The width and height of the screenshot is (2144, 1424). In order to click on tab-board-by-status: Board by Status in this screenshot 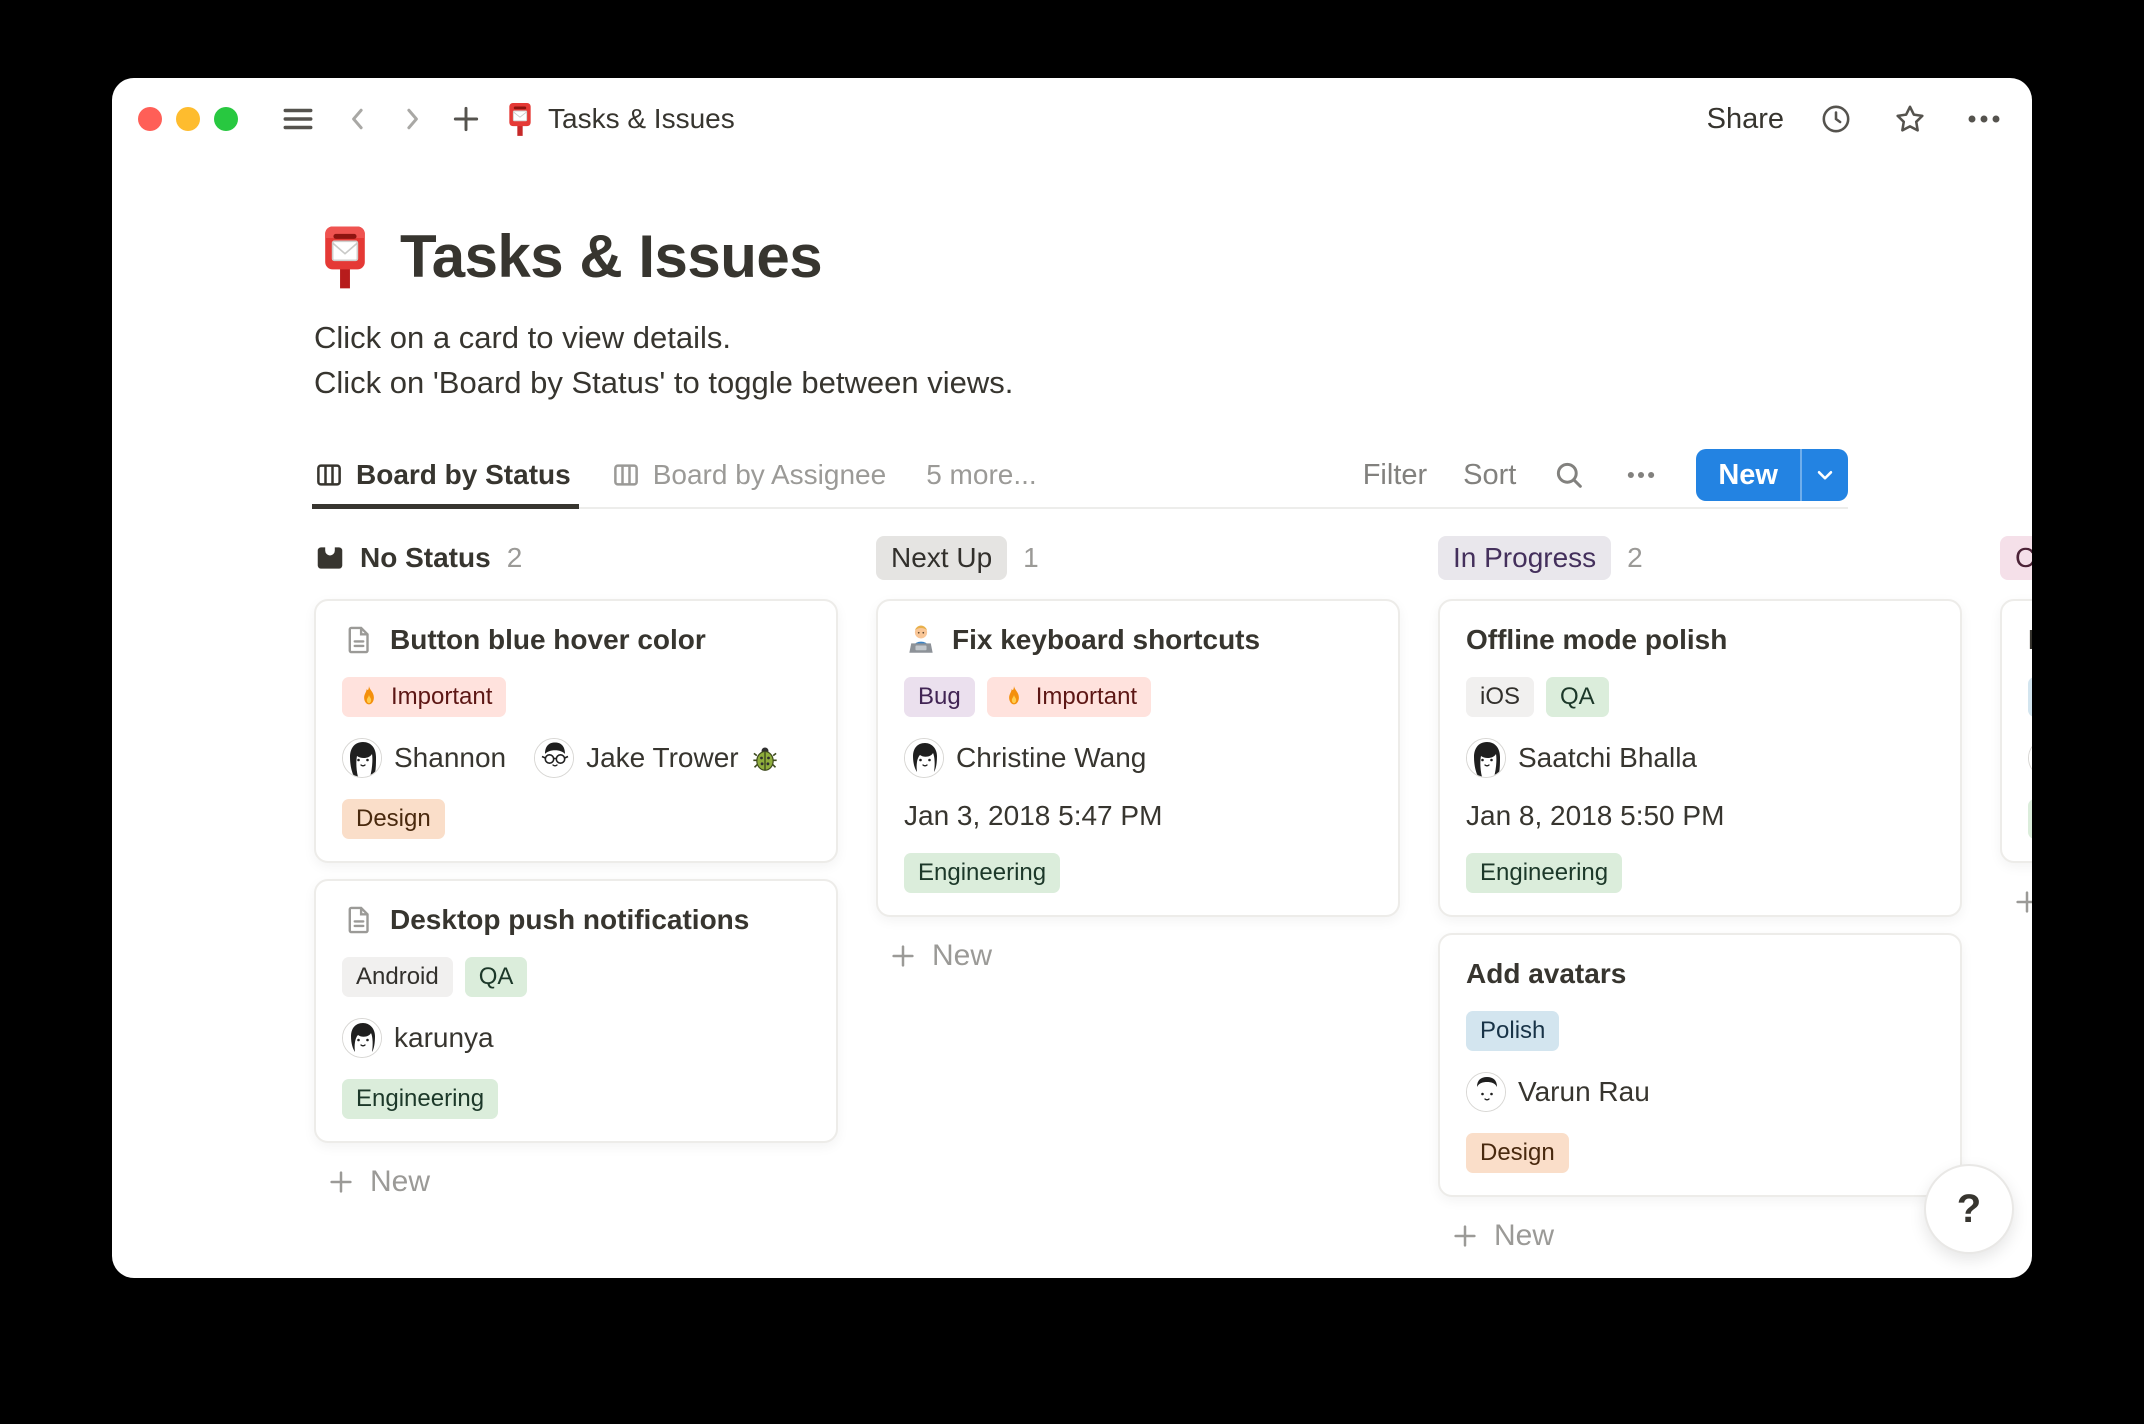, I will do `click(445, 476)`.